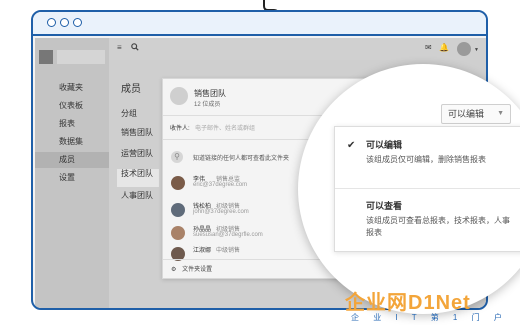 The width and height of the screenshot is (520, 325). What do you see at coordinates (428, 48) in the screenshot?
I see `mail-icon: ✉` at bounding box center [428, 48].